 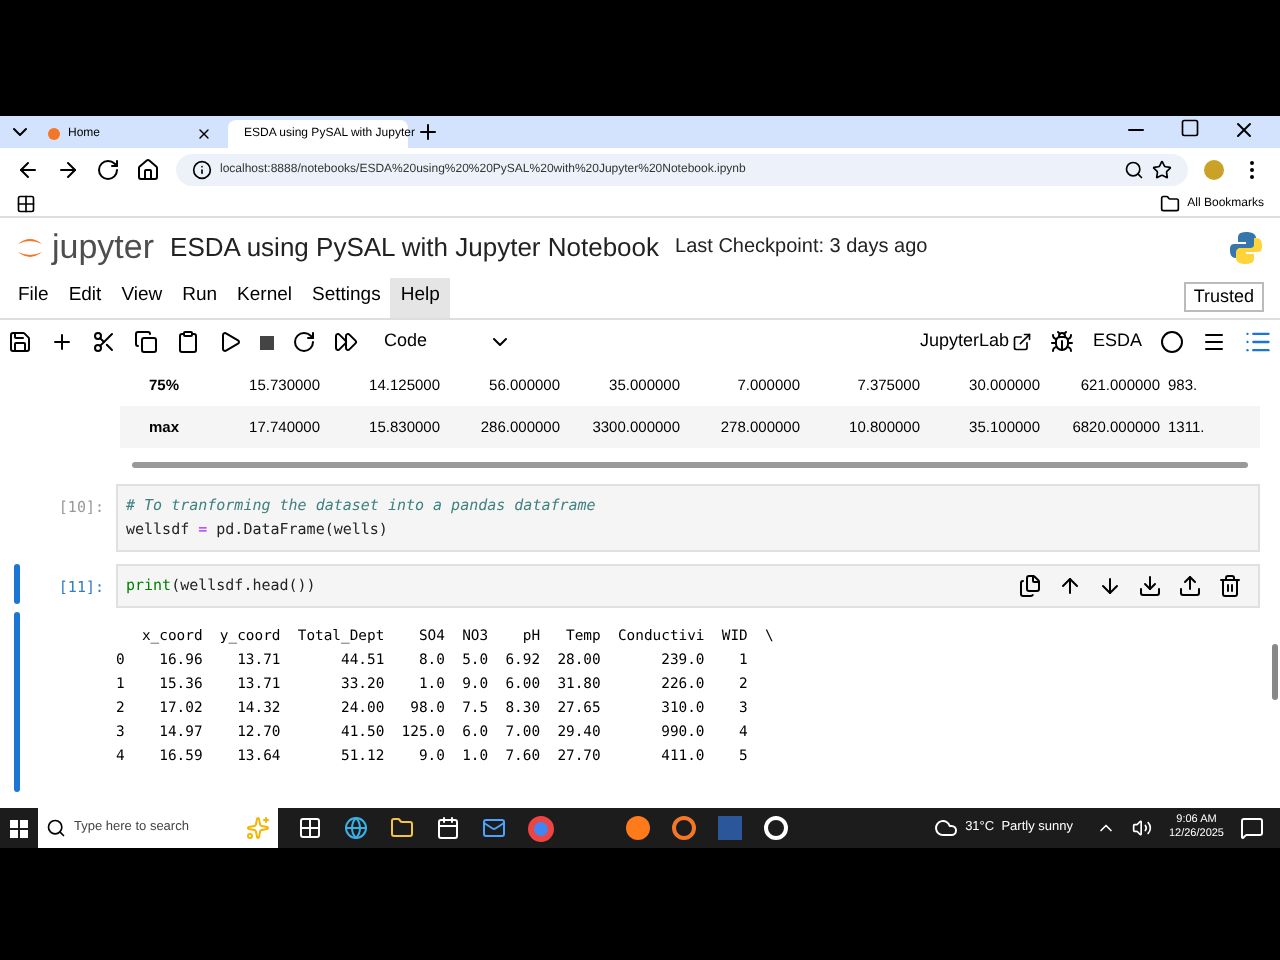 I want to click on jupyter-wordmark: jupyter, so click(x=103, y=247).